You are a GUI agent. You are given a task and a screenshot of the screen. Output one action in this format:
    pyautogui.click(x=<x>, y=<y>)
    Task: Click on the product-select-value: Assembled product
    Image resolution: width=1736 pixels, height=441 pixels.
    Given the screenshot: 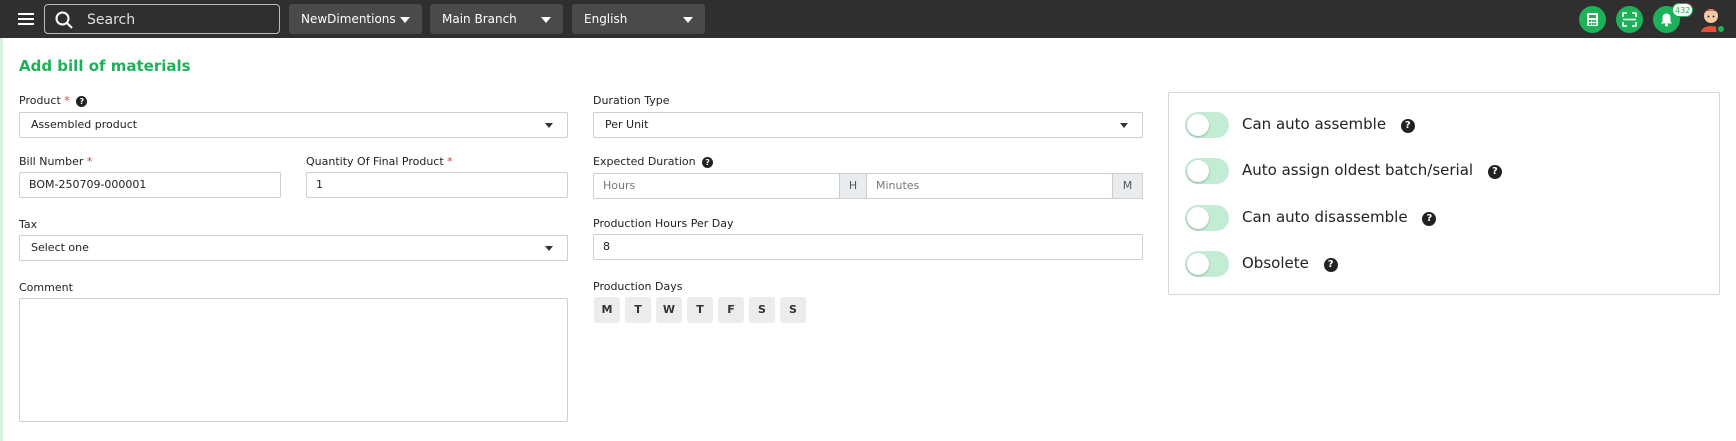 What is the action you would take?
    pyautogui.click(x=84, y=124)
    